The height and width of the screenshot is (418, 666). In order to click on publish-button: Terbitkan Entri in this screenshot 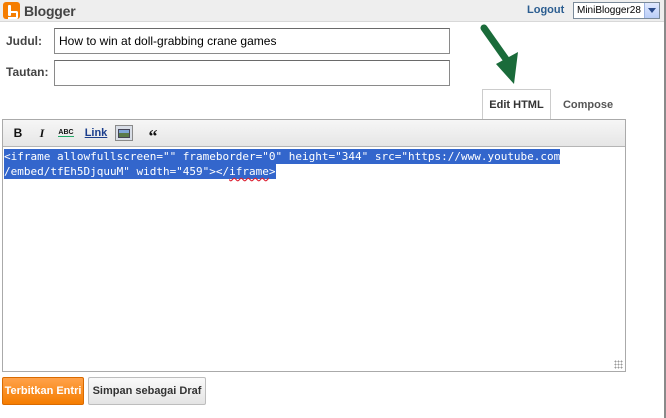, I will do `click(43, 391)`.